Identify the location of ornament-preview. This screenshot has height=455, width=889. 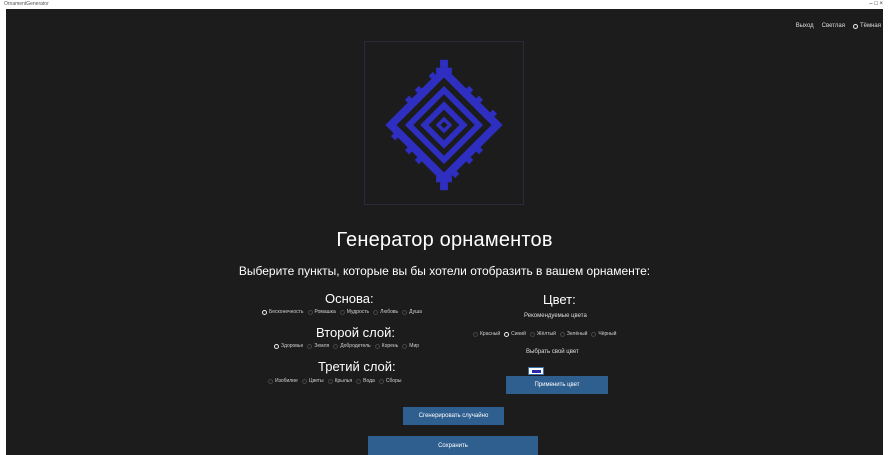
(444, 123).